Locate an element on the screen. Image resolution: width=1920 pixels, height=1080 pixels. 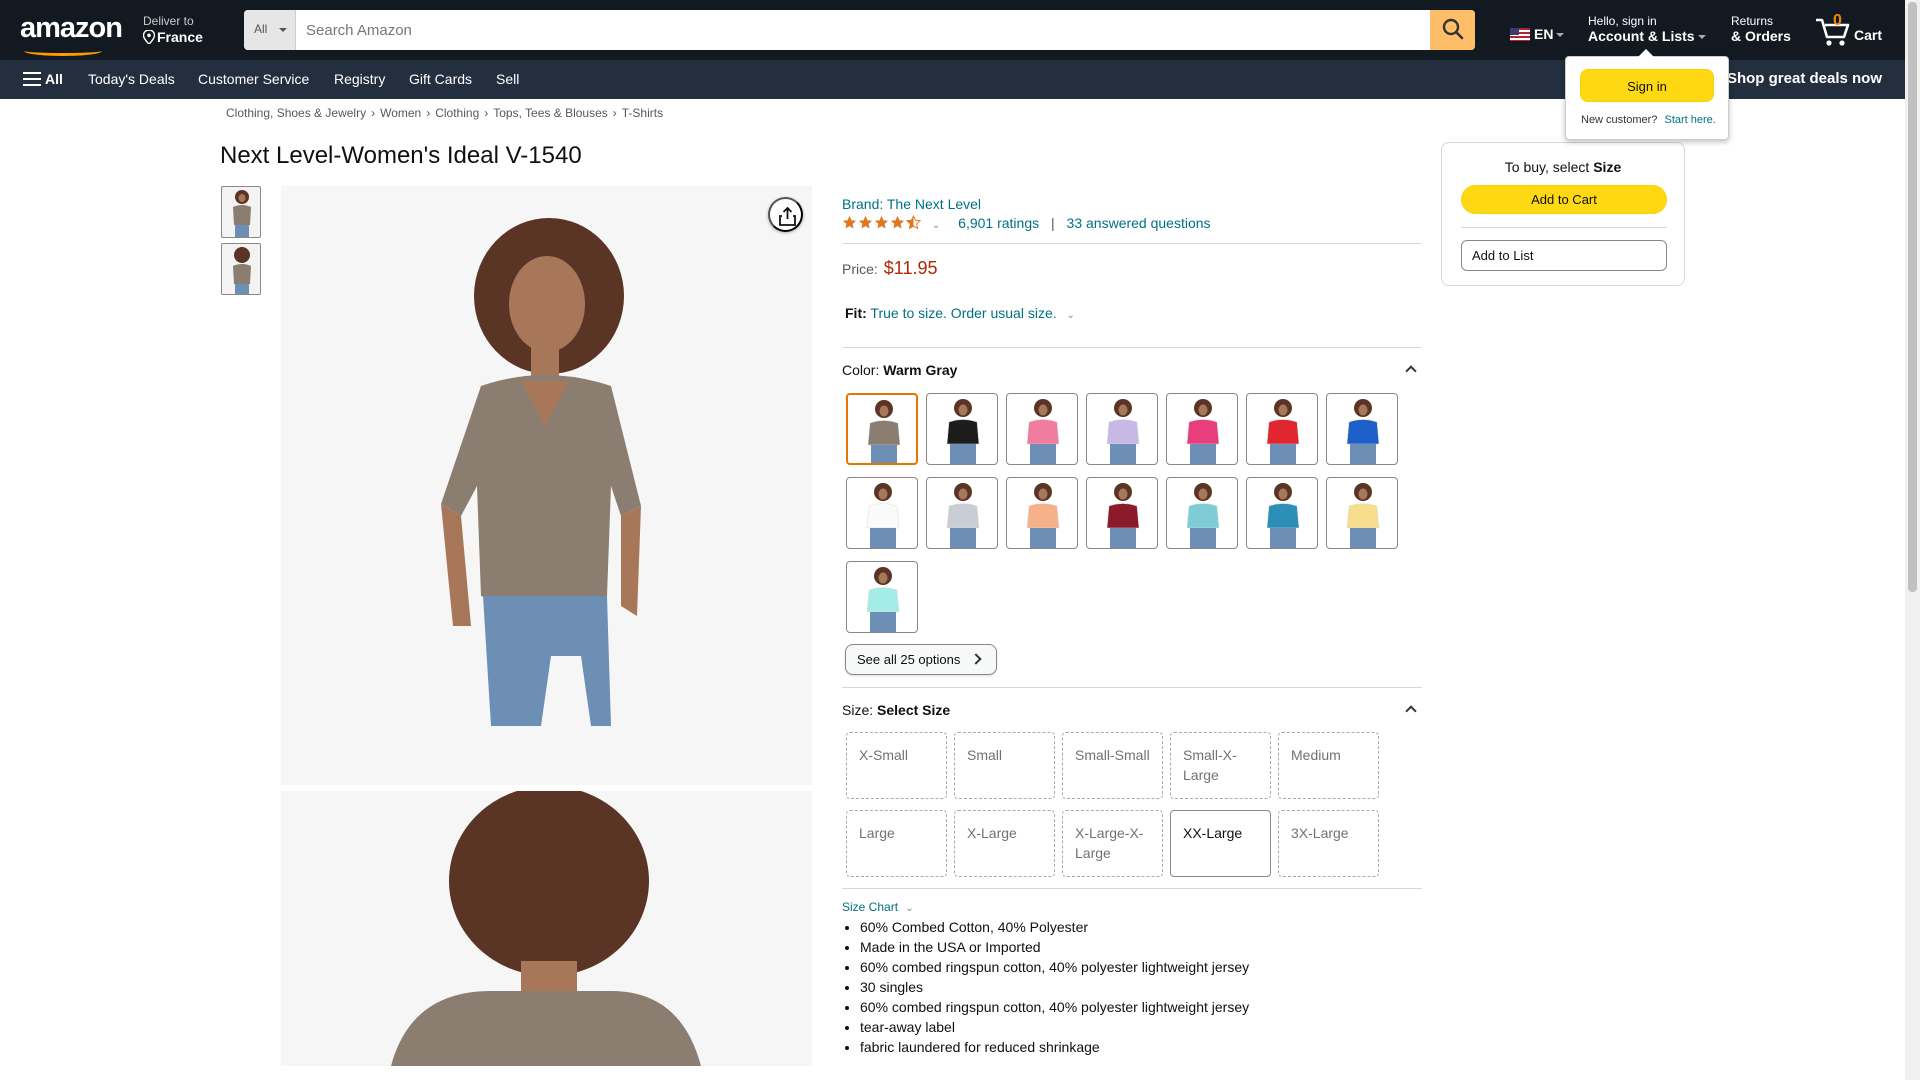
secondary-product-image is located at coordinates (546, 928).